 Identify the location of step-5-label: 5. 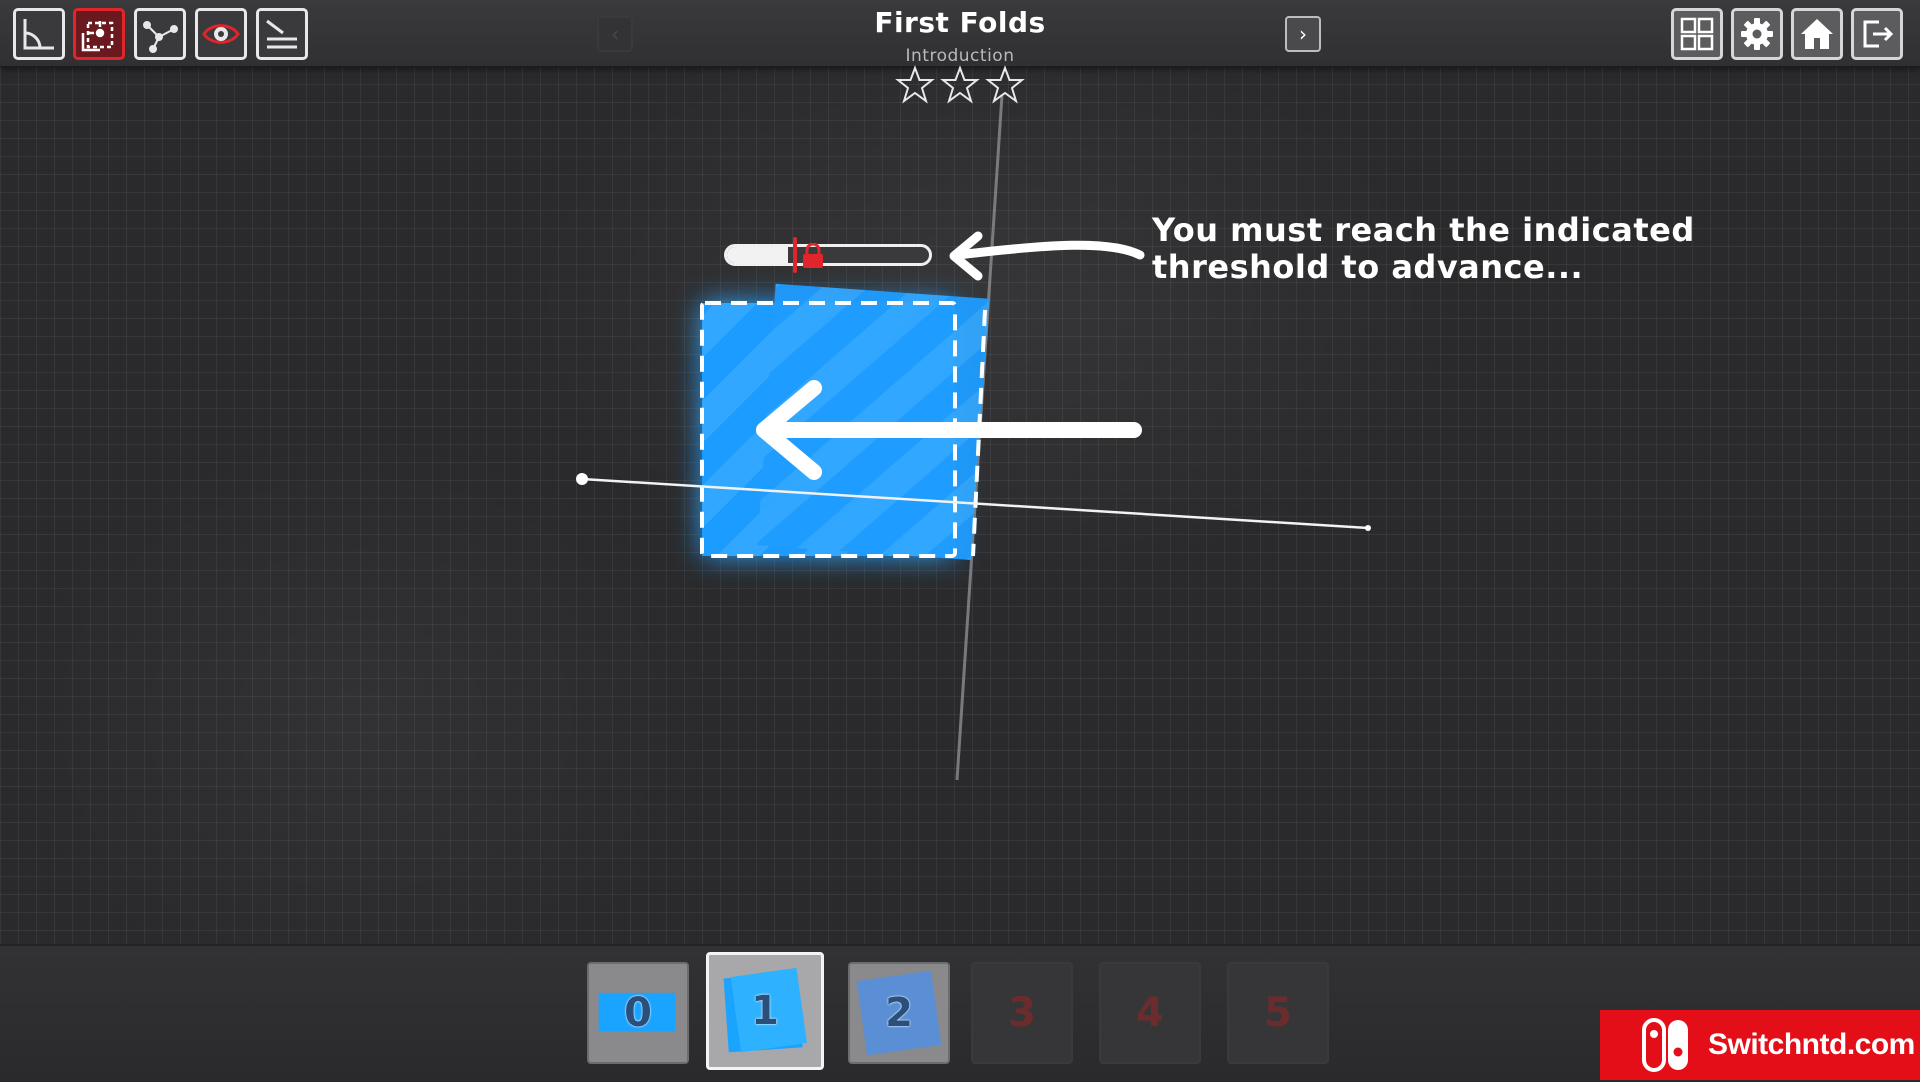
(1278, 1013).